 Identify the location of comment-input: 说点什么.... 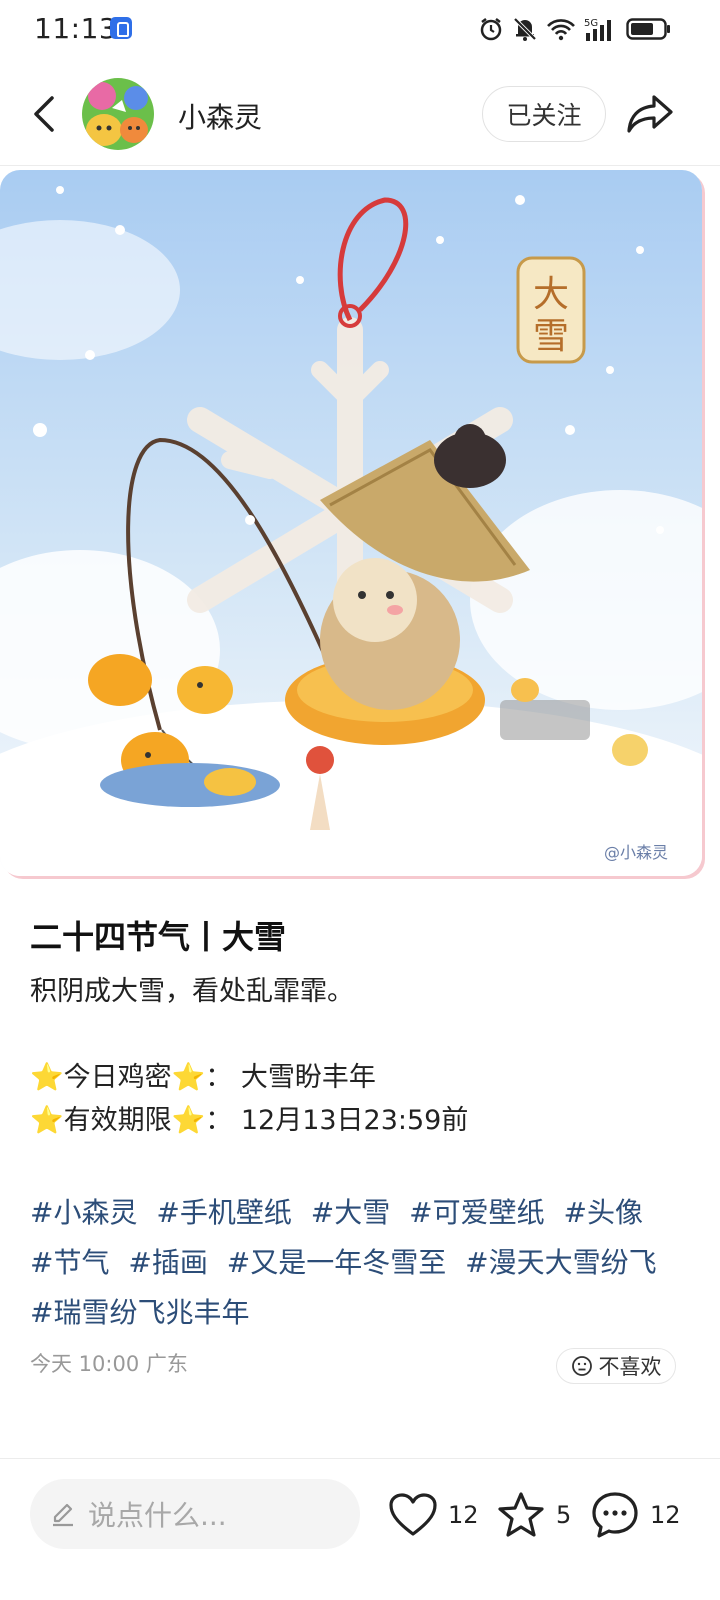
(195, 1514).